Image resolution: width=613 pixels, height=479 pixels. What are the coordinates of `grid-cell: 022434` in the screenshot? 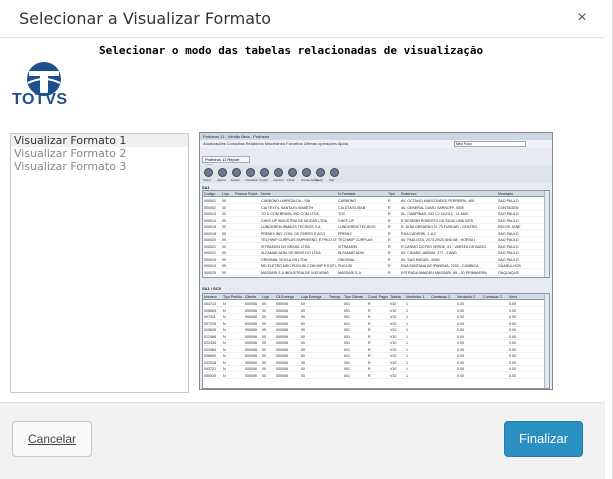 It's located at (210, 343).